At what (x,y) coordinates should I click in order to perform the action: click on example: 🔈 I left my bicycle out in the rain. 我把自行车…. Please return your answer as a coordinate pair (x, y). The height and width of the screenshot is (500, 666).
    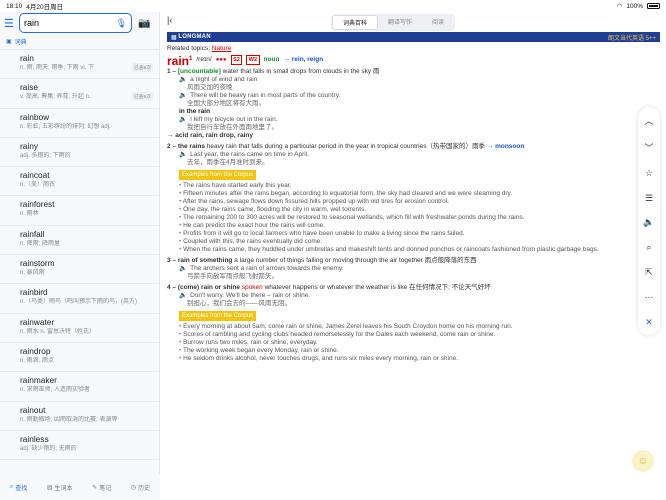
    Looking at the image, I should click on (228, 123).